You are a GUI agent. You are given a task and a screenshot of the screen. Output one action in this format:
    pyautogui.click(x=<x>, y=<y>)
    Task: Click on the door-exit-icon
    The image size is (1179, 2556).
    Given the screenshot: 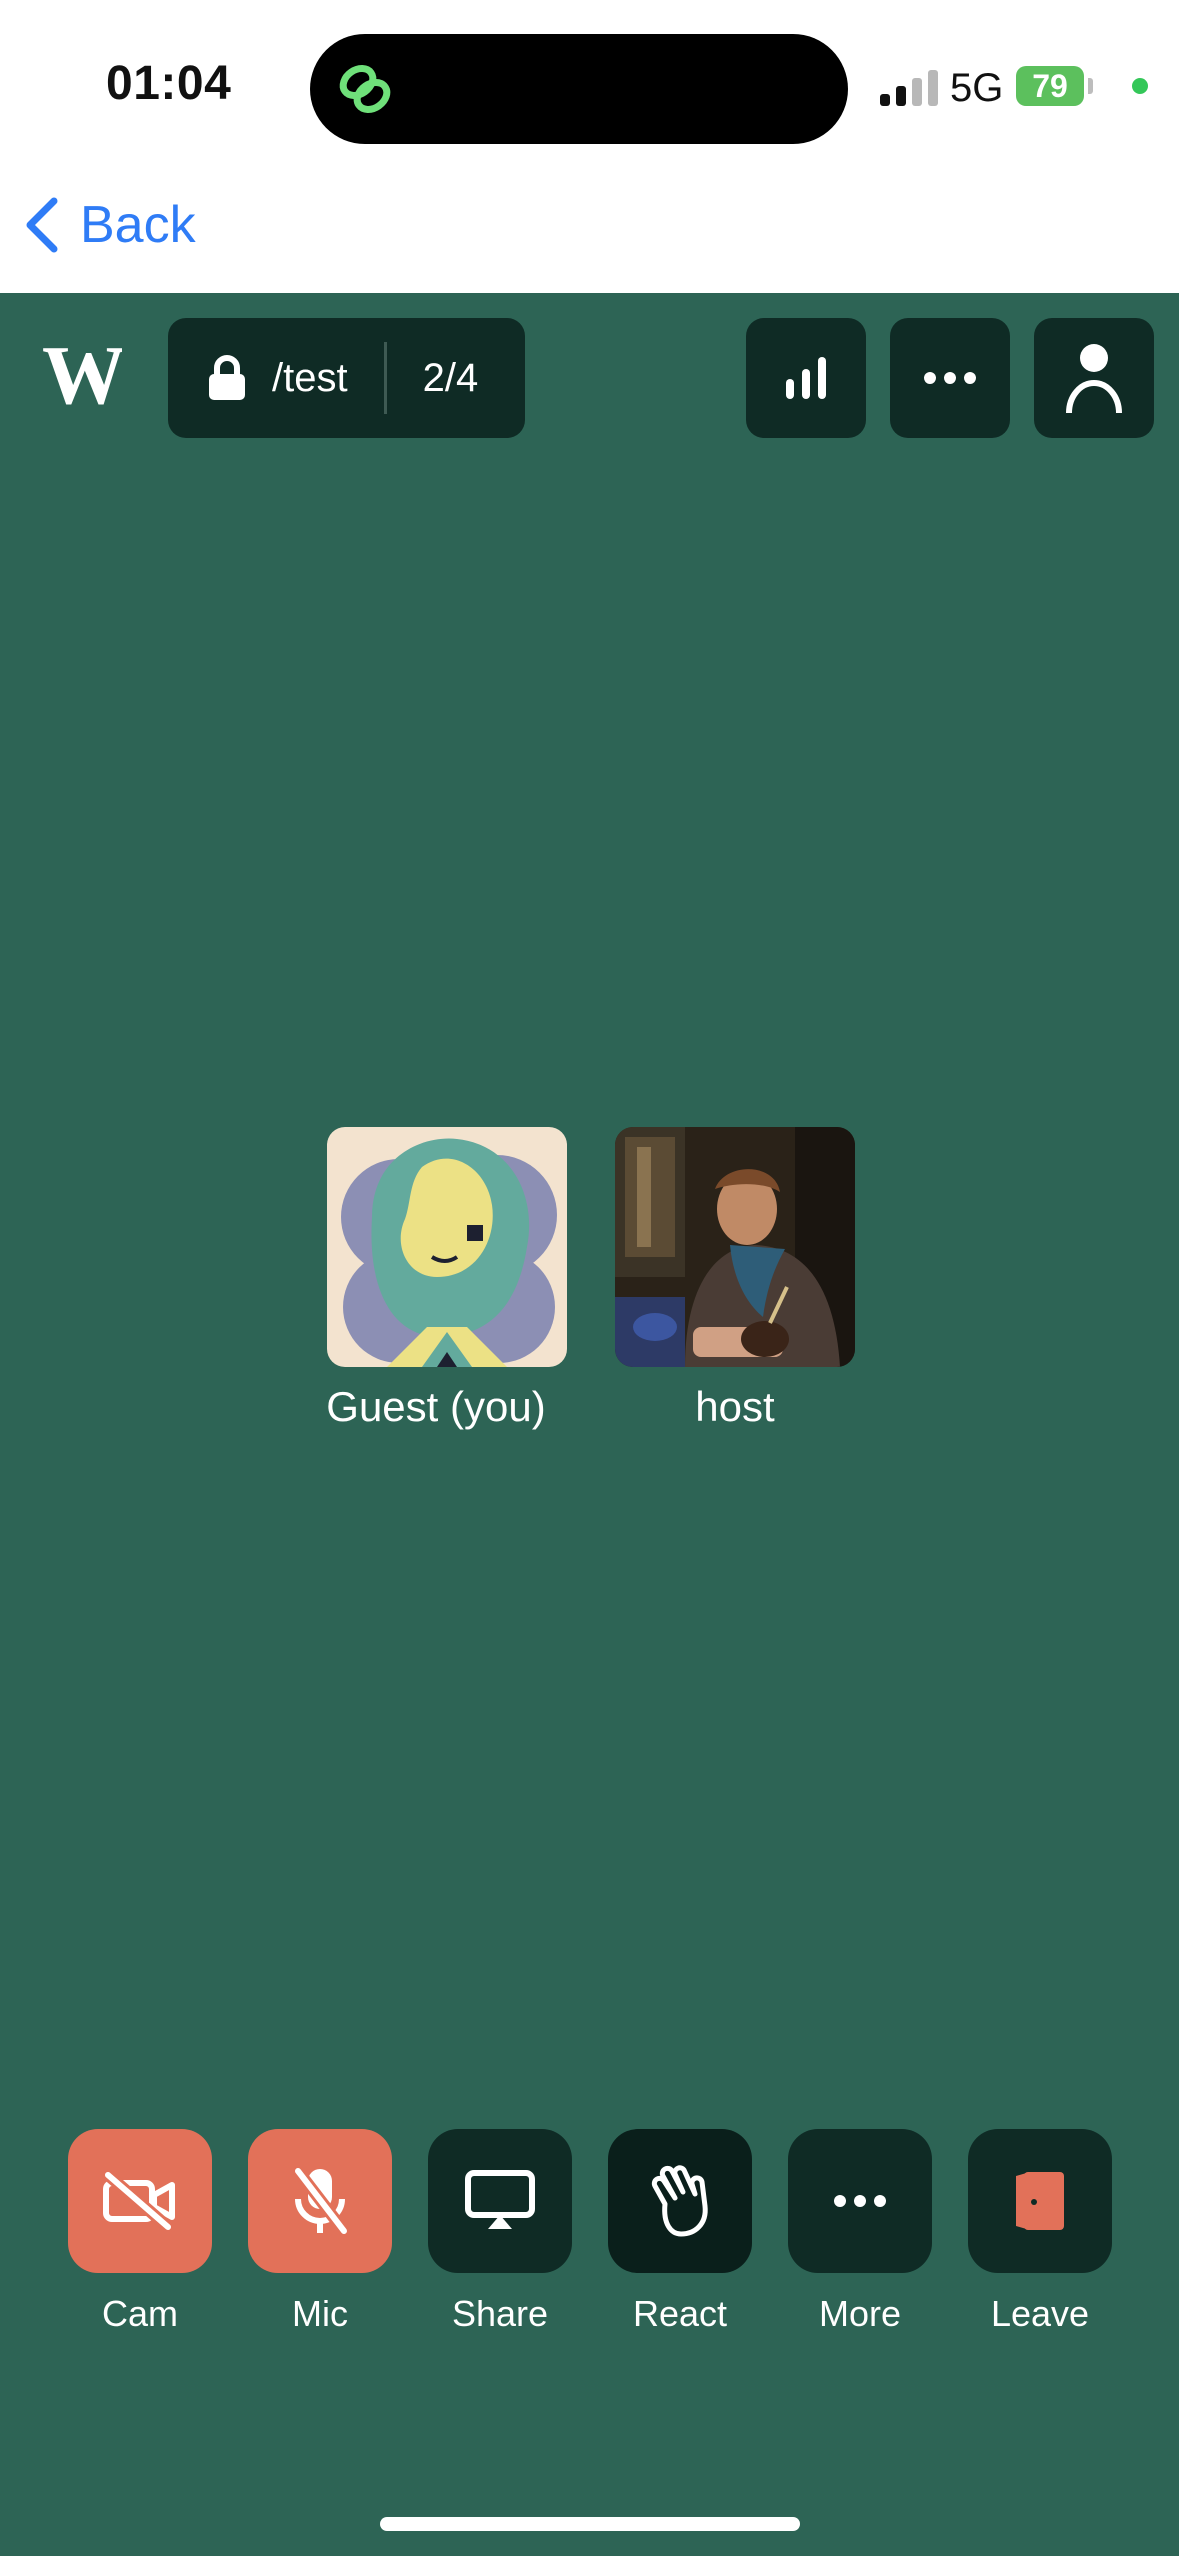 What is the action you would take?
    pyautogui.click(x=1040, y=2201)
    